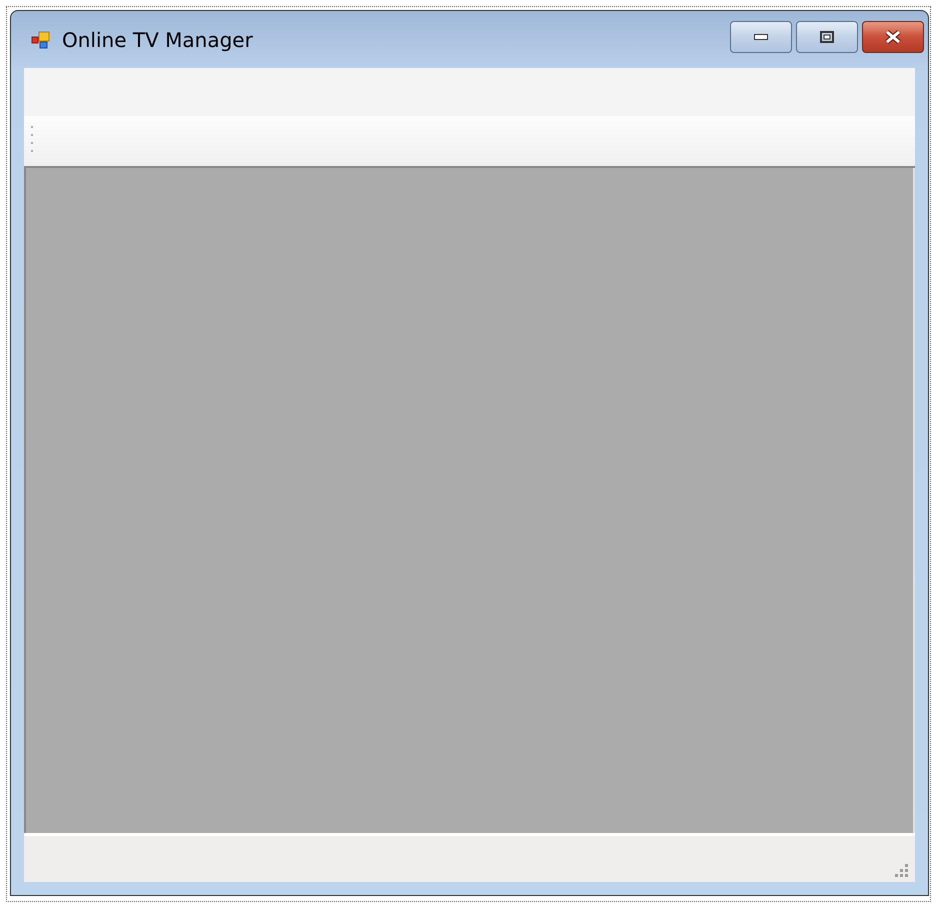 Image resolution: width=933 pixels, height=908 pixels. I want to click on minimize-icon, so click(761, 37).